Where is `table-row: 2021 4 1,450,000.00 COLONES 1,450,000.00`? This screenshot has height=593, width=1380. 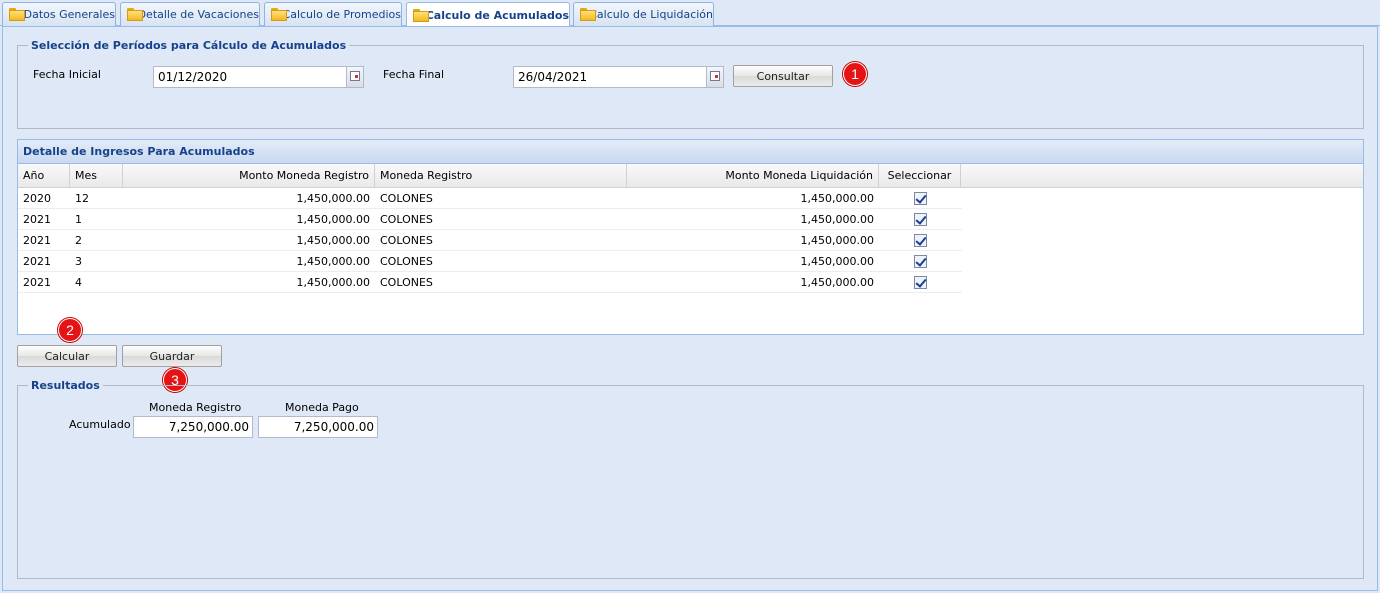 table-row: 2021 4 1,450,000.00 COLONES 1,450,000.00 is located at coordinates (490, 282).